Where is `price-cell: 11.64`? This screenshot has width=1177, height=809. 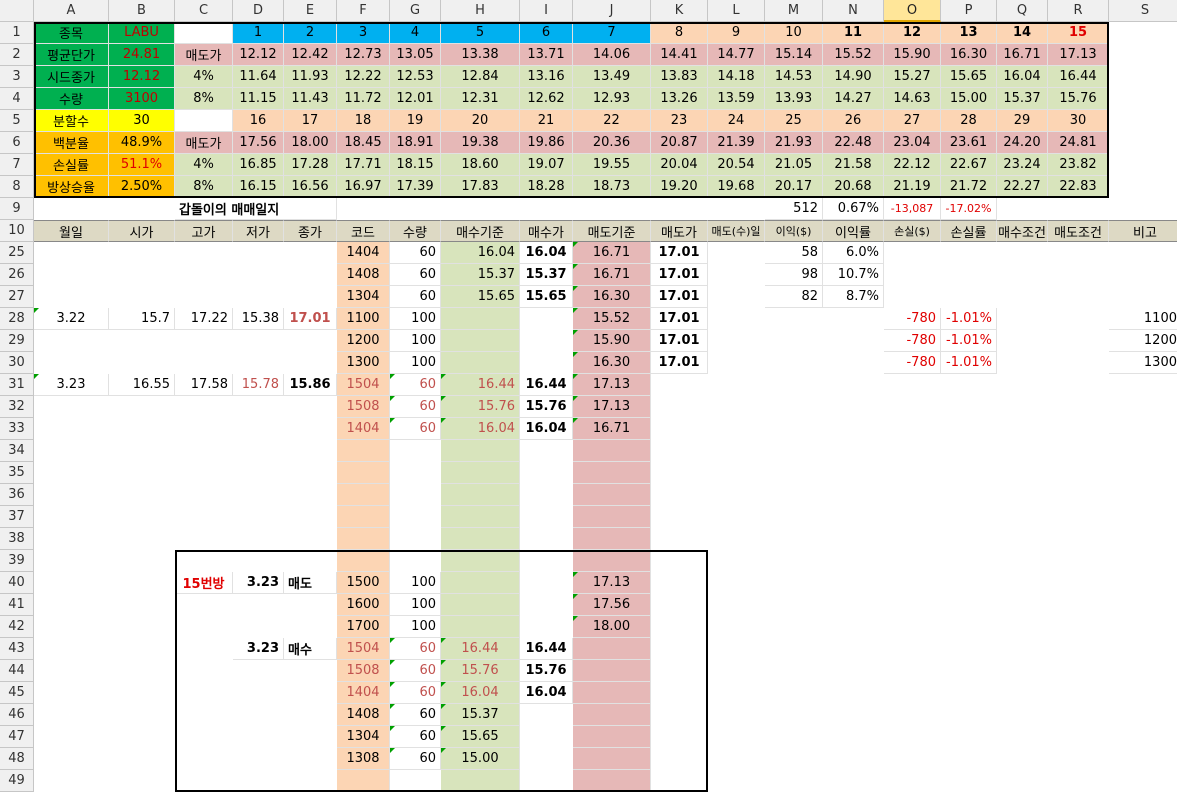
price-cell: 11.64 is located at coordinates (258, 77).